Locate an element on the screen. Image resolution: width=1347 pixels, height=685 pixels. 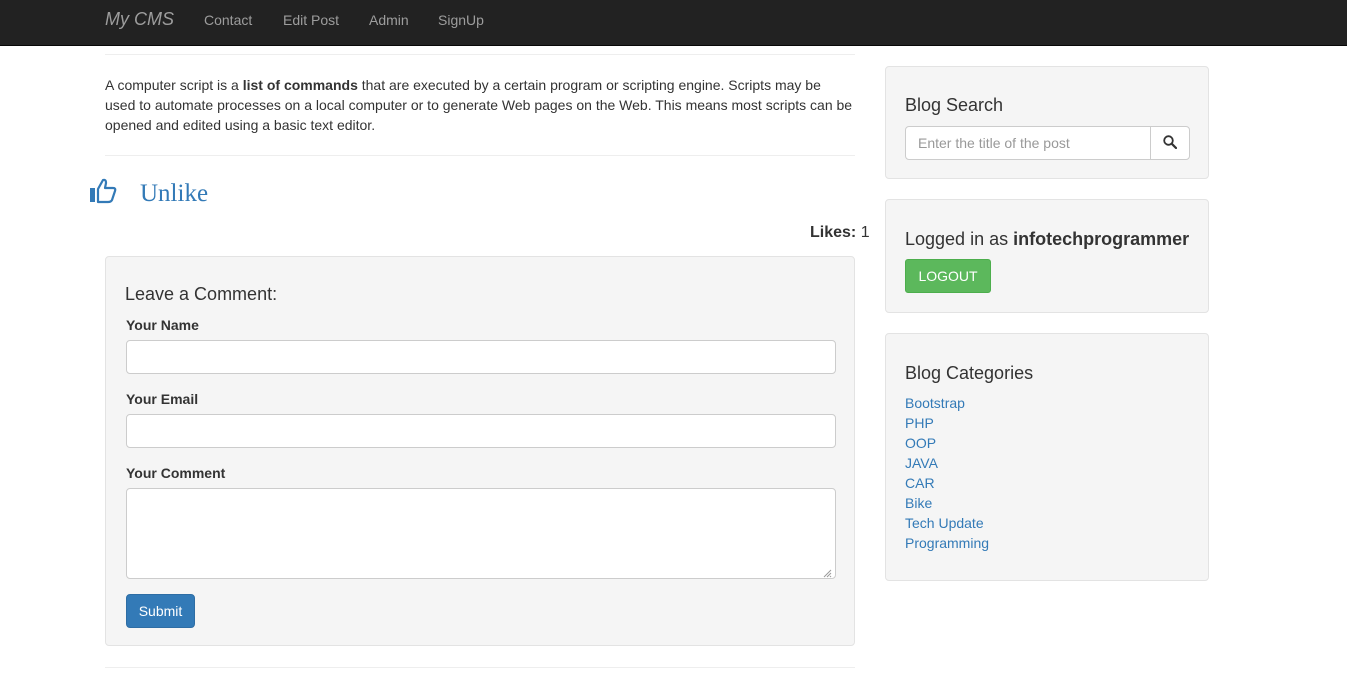
comment-field is located at coordinates (481, 533).